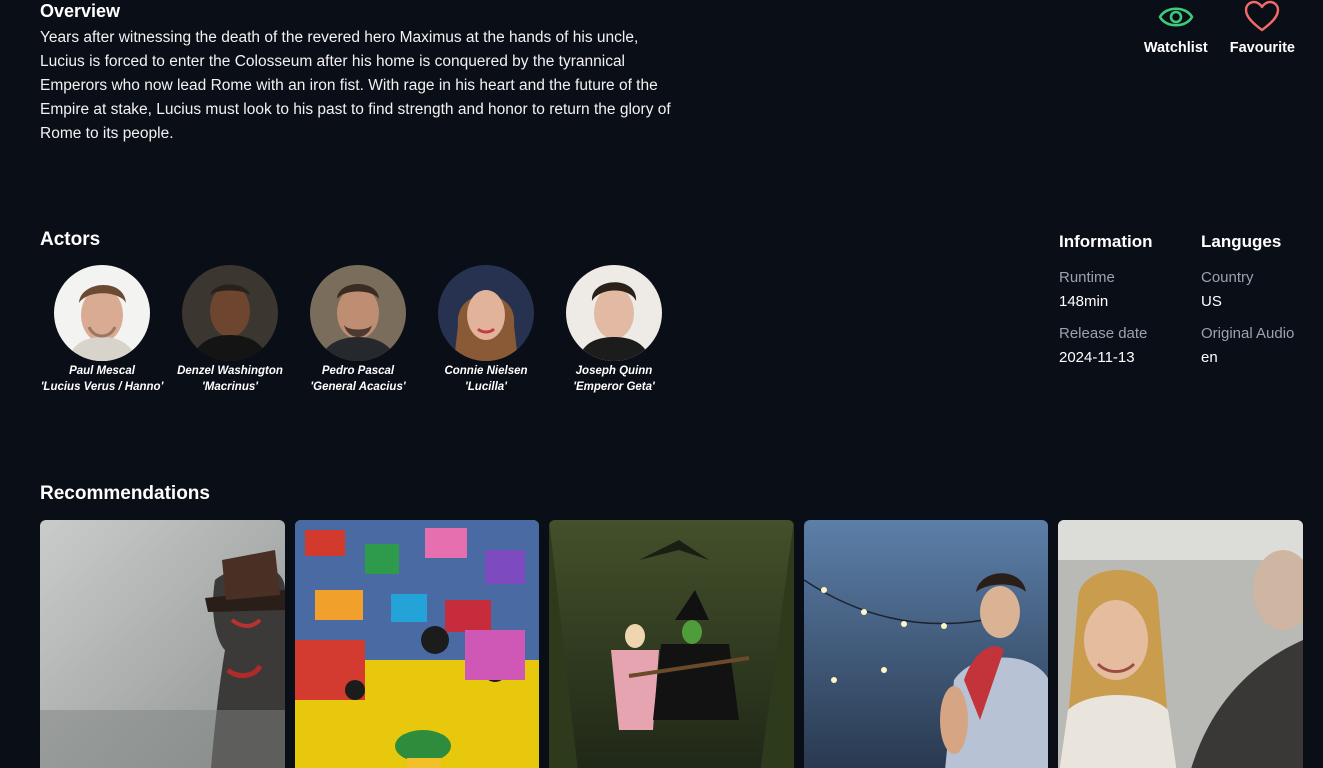  Describe the element at coordinates (358, 387) in the screenshot. I see `actor-role: 'General Acacius'` at that location.